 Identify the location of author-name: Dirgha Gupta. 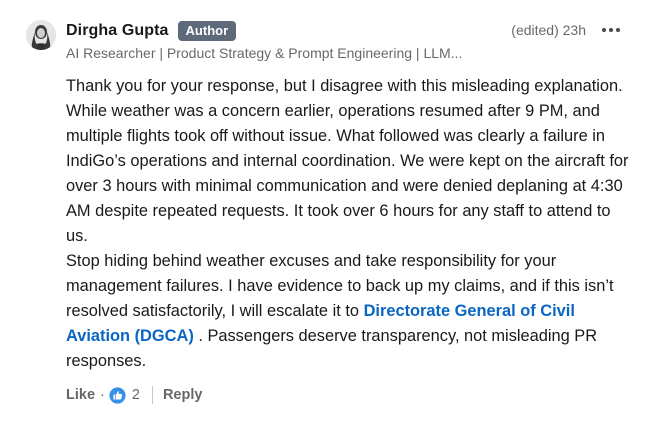
(117, 31).